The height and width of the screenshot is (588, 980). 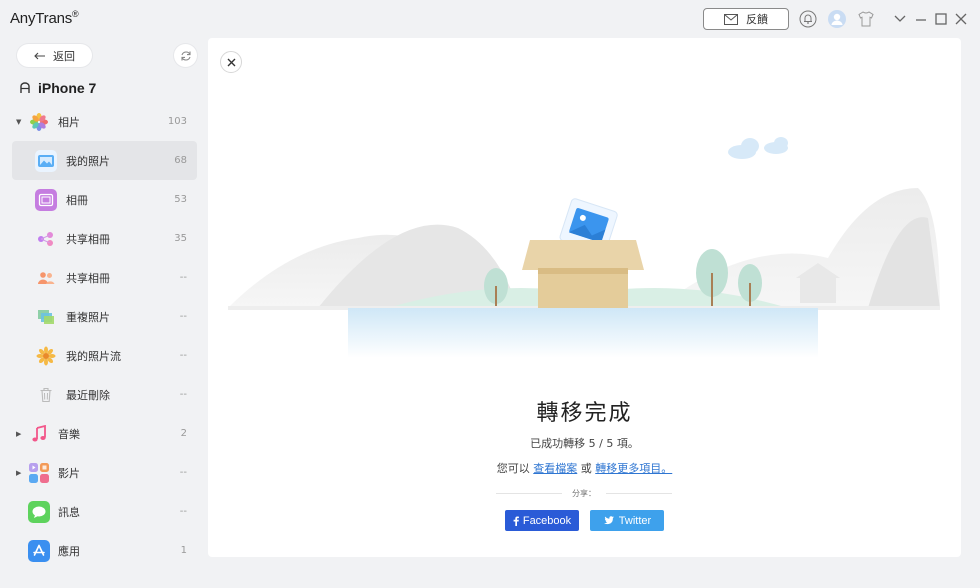 I want to click on trash-icon, so click(x=46, y=395).